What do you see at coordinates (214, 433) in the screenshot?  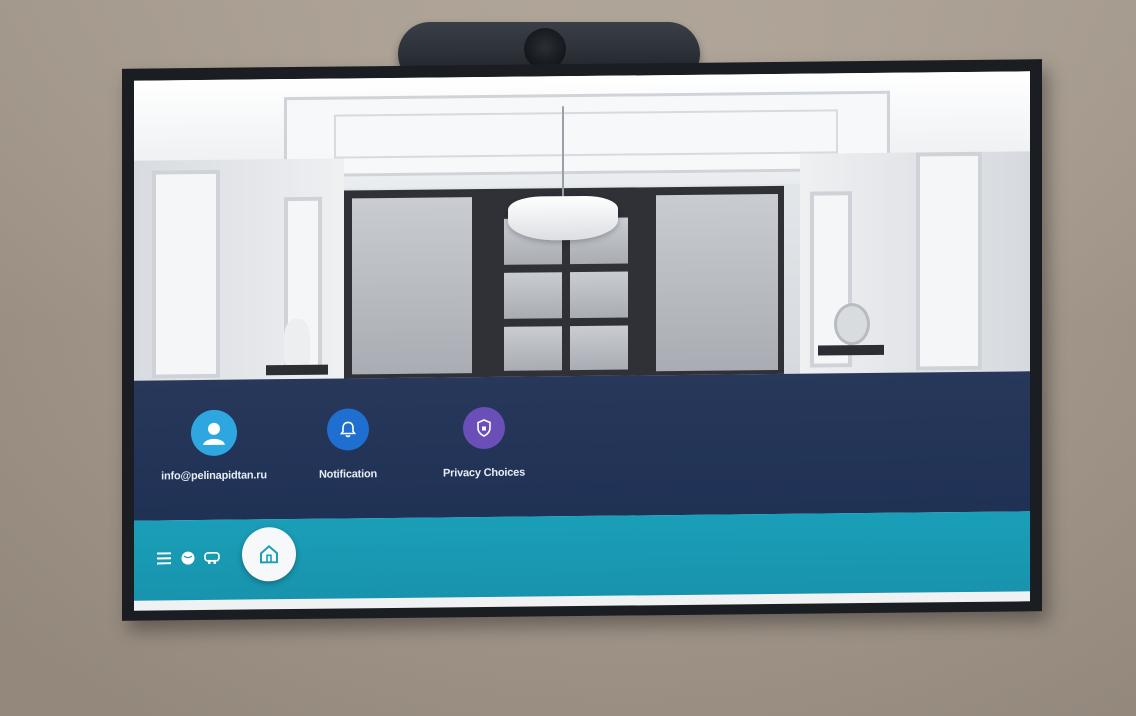 I see `user-icon` at bounding box center [214, 433].